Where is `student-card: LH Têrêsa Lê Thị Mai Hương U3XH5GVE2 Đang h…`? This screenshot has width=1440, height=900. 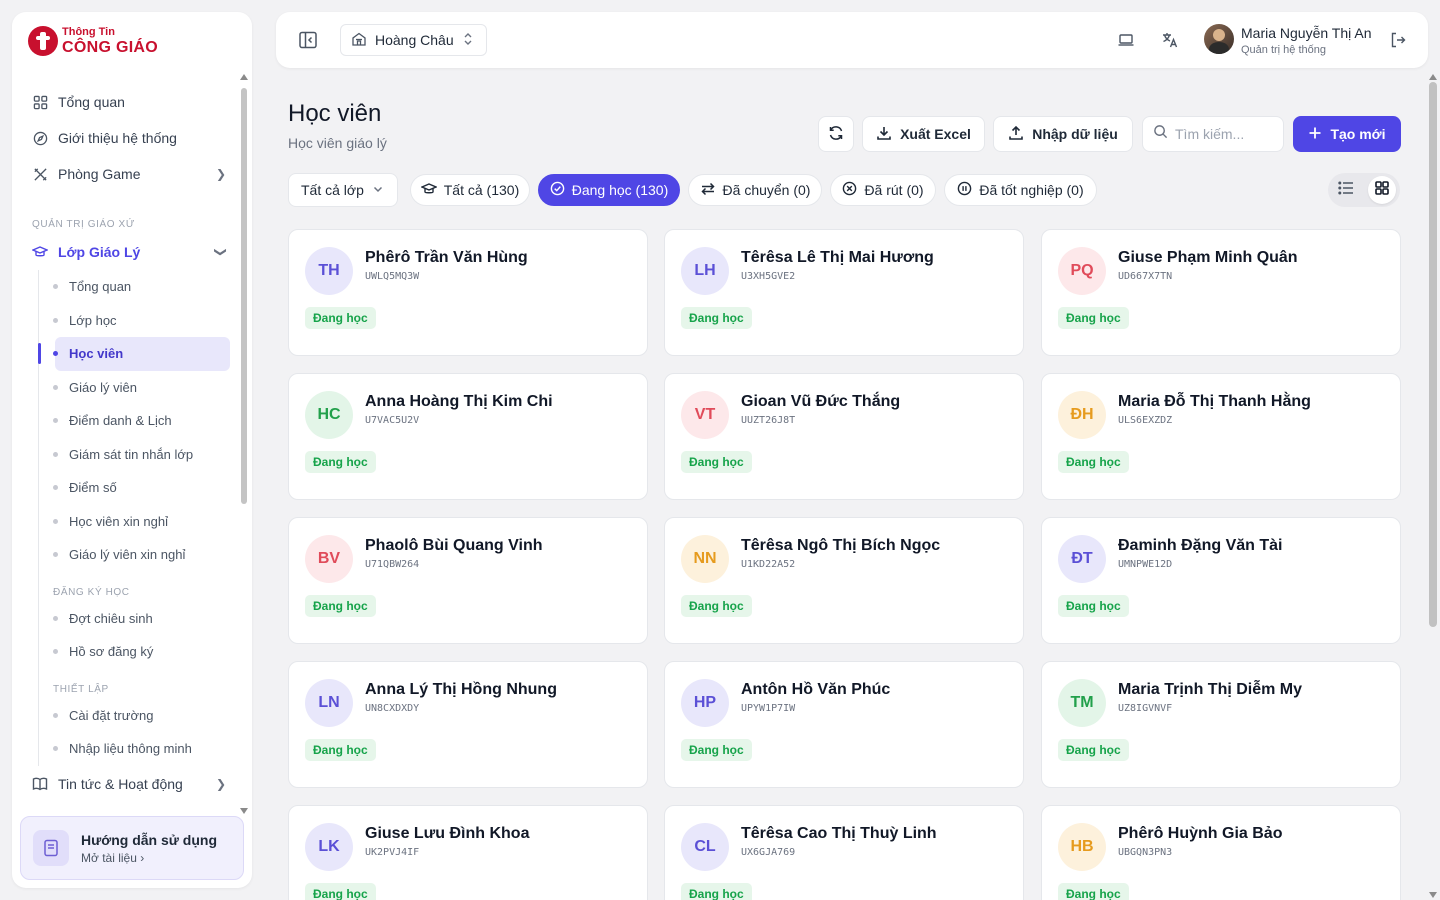
student-card: LH Têrêsa Lê Thị Mai Hương U3XH5GVE2 Đang h… is located at coordinates (844, 292).